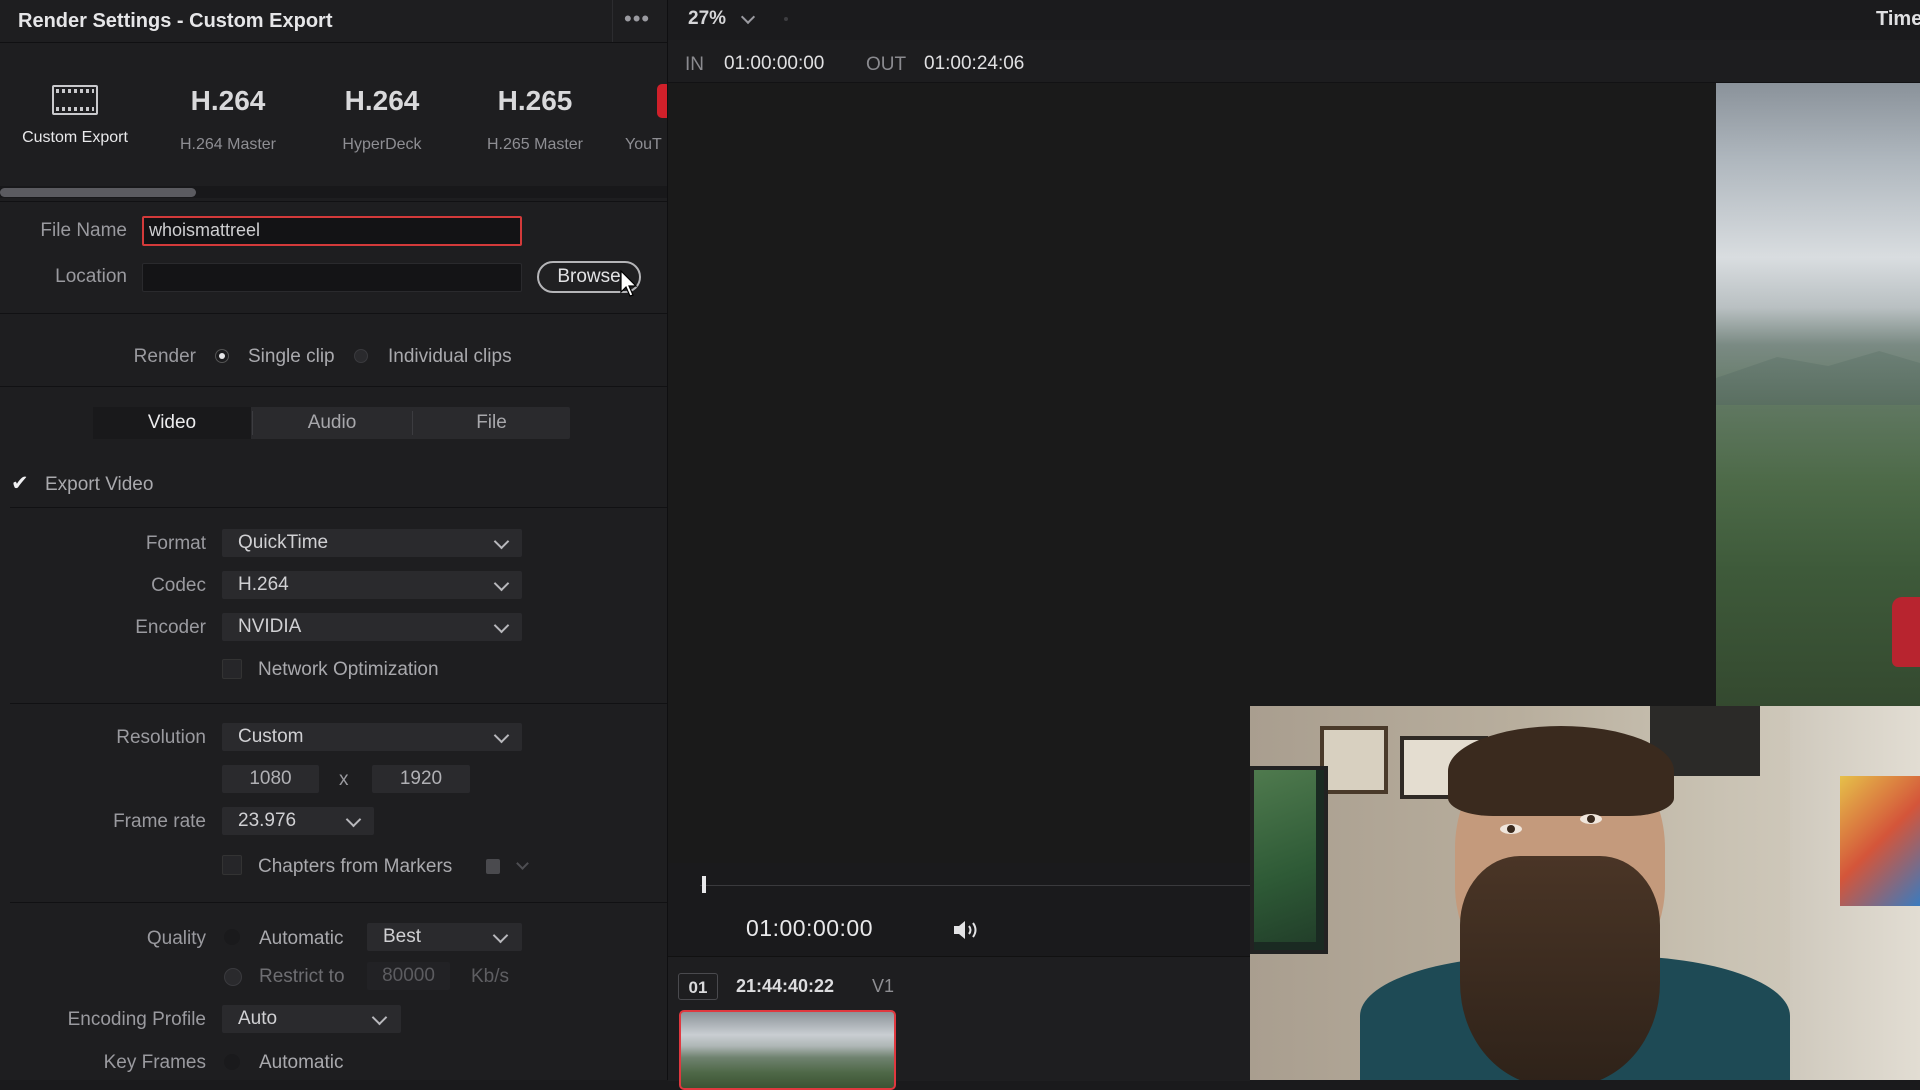  What do you see at coordinates (176, 938) in the screenshot?
I see `quality-label: Quality` at bounding box center [176, 938].